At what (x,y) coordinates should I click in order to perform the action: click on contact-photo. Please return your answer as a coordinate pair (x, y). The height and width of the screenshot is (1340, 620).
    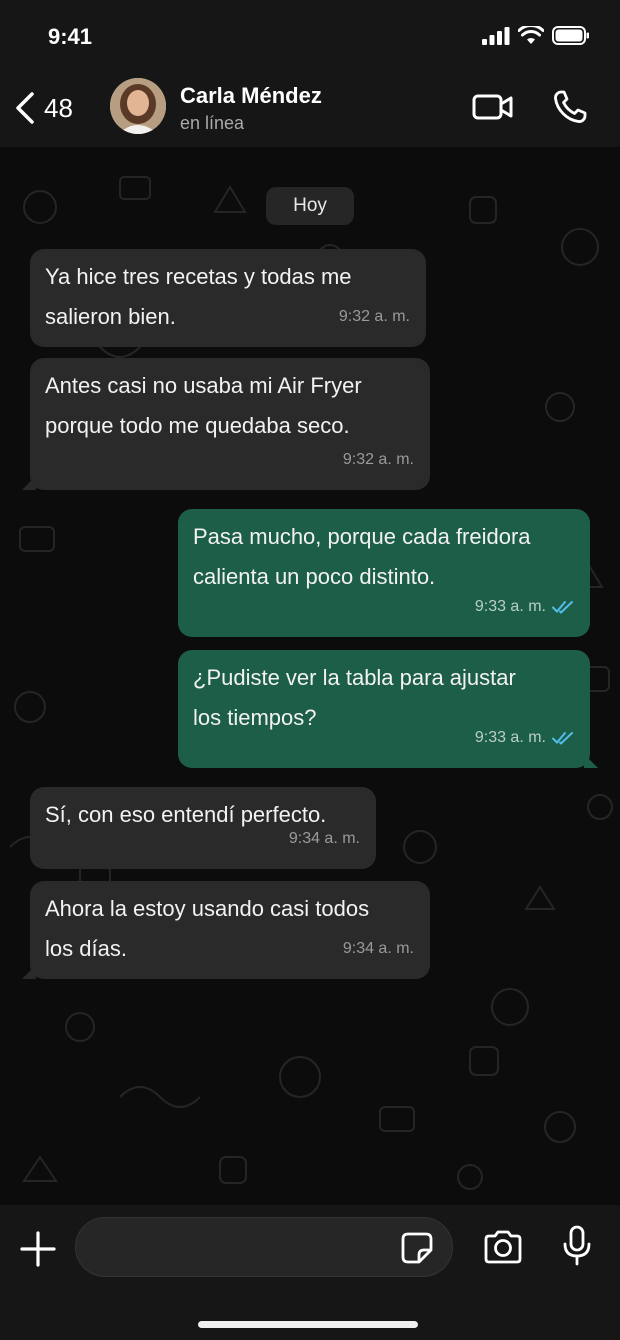
    Looking at the image, I should click on (138, 106).